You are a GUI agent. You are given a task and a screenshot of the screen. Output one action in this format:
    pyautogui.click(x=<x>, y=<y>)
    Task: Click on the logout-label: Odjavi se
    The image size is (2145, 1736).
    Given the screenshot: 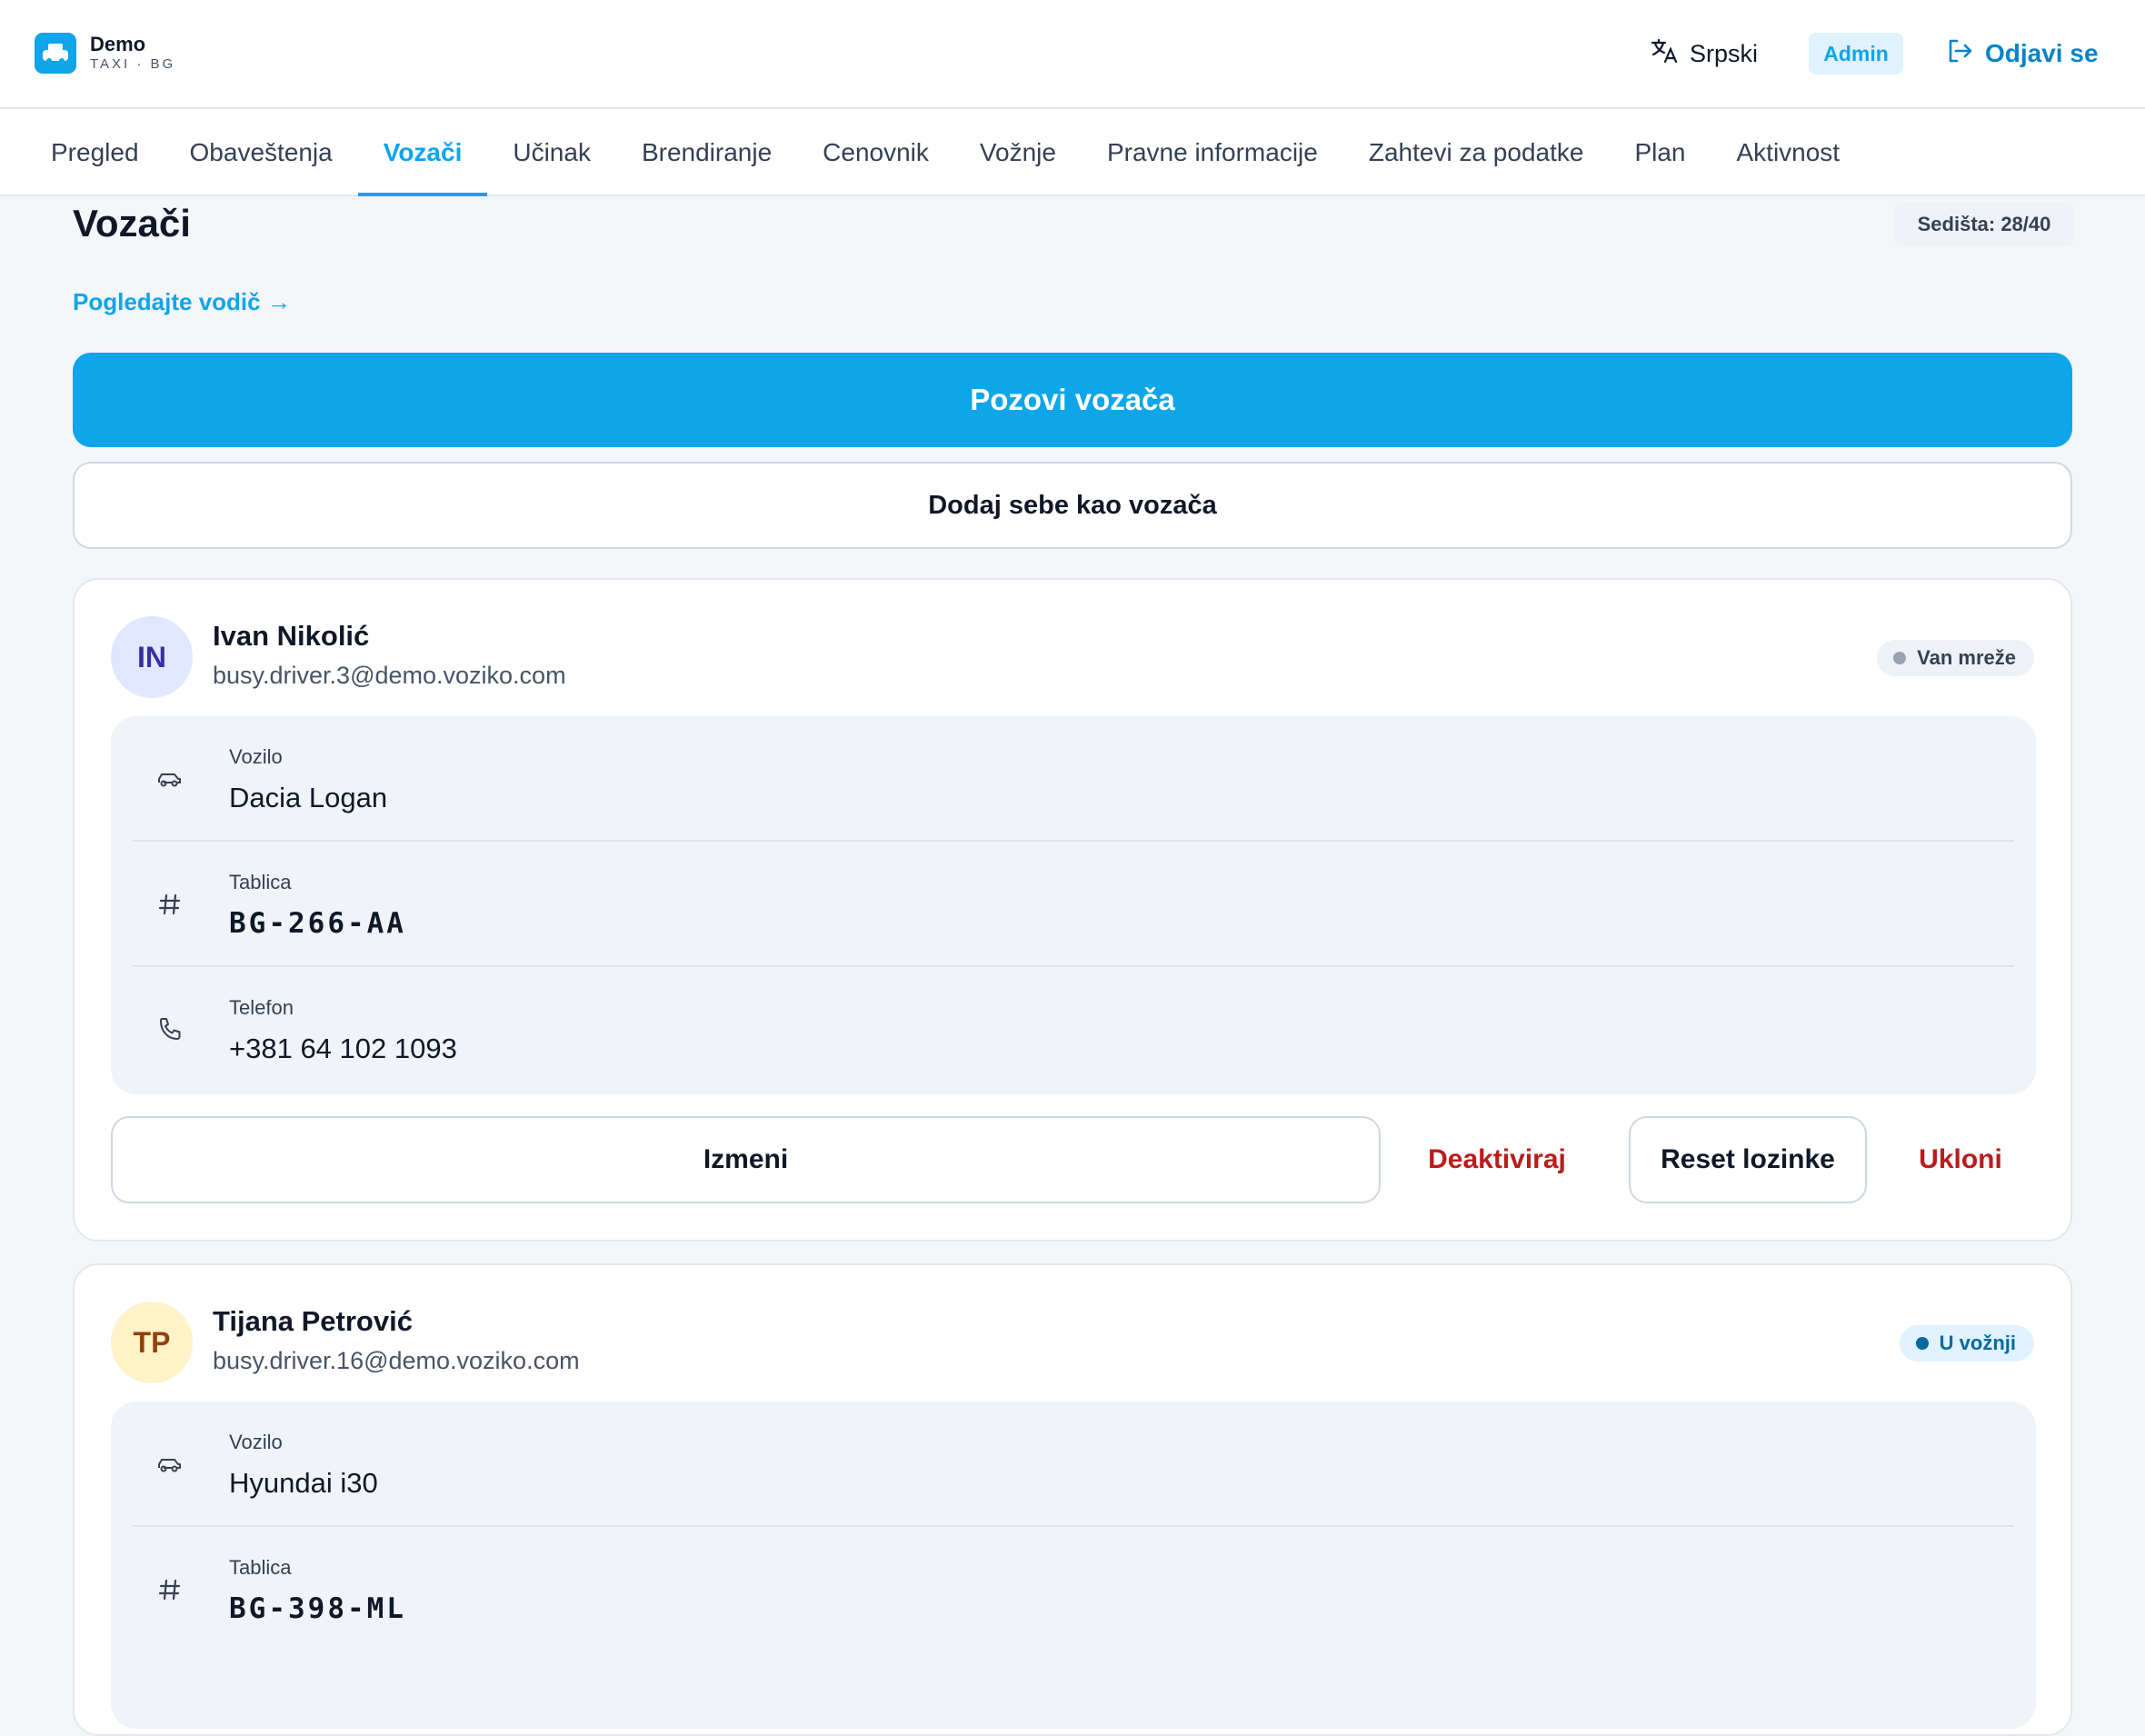 What is the action you would take?
    pyautogui.click(x=2042, y=53)
    